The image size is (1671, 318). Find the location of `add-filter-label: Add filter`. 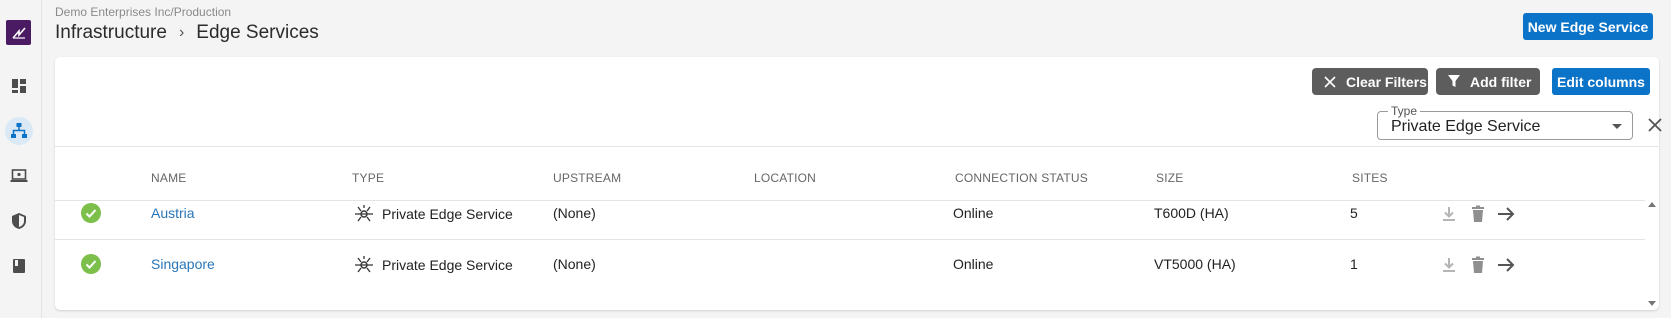

add-filter-label: Add filter is located at coordinates (1501, 81).